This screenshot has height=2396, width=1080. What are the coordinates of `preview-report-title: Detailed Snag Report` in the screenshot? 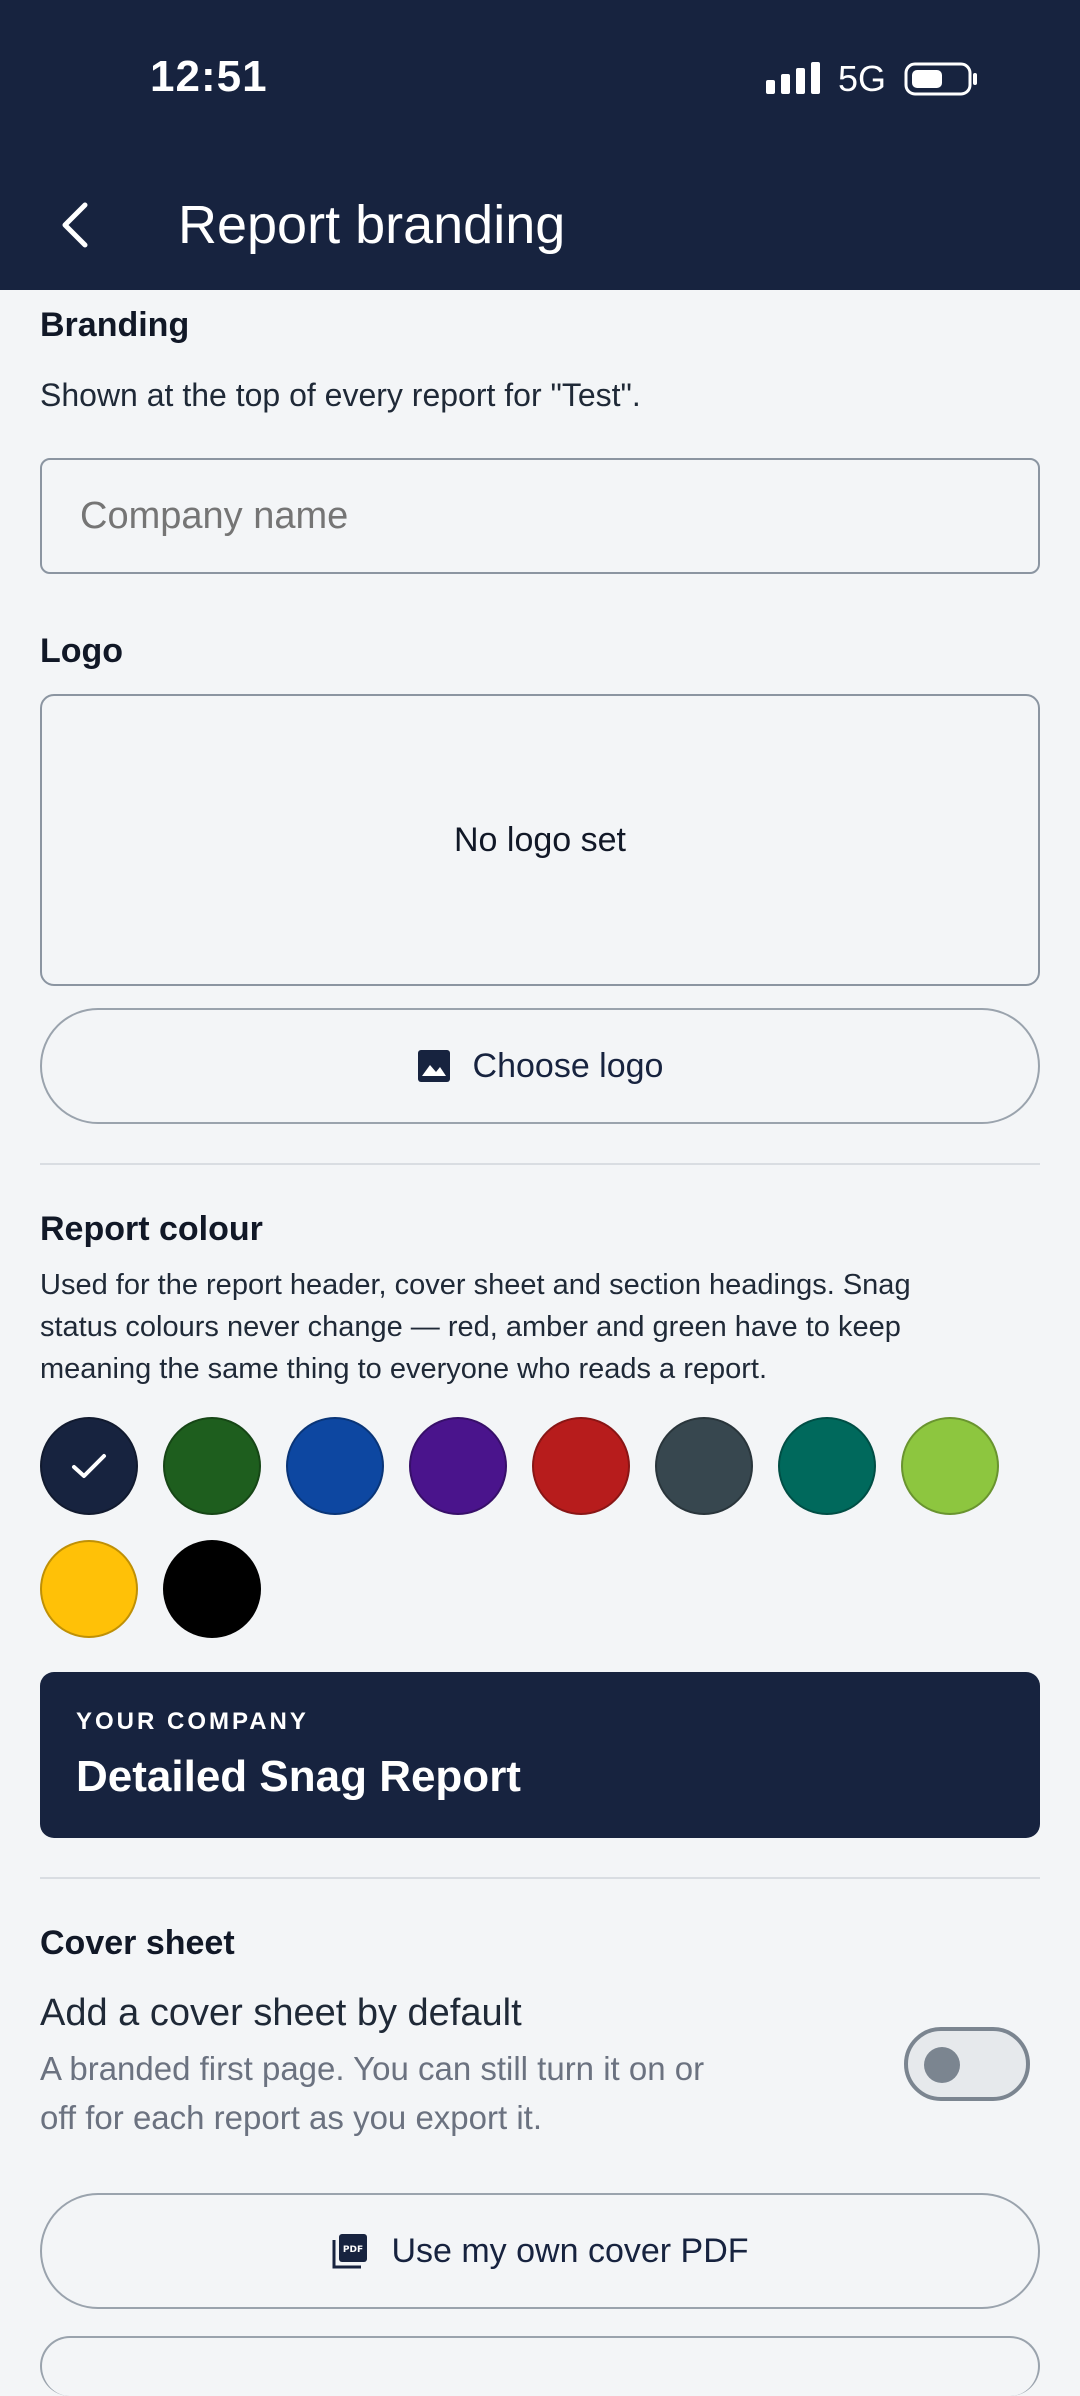 It's located at (298, 1776).